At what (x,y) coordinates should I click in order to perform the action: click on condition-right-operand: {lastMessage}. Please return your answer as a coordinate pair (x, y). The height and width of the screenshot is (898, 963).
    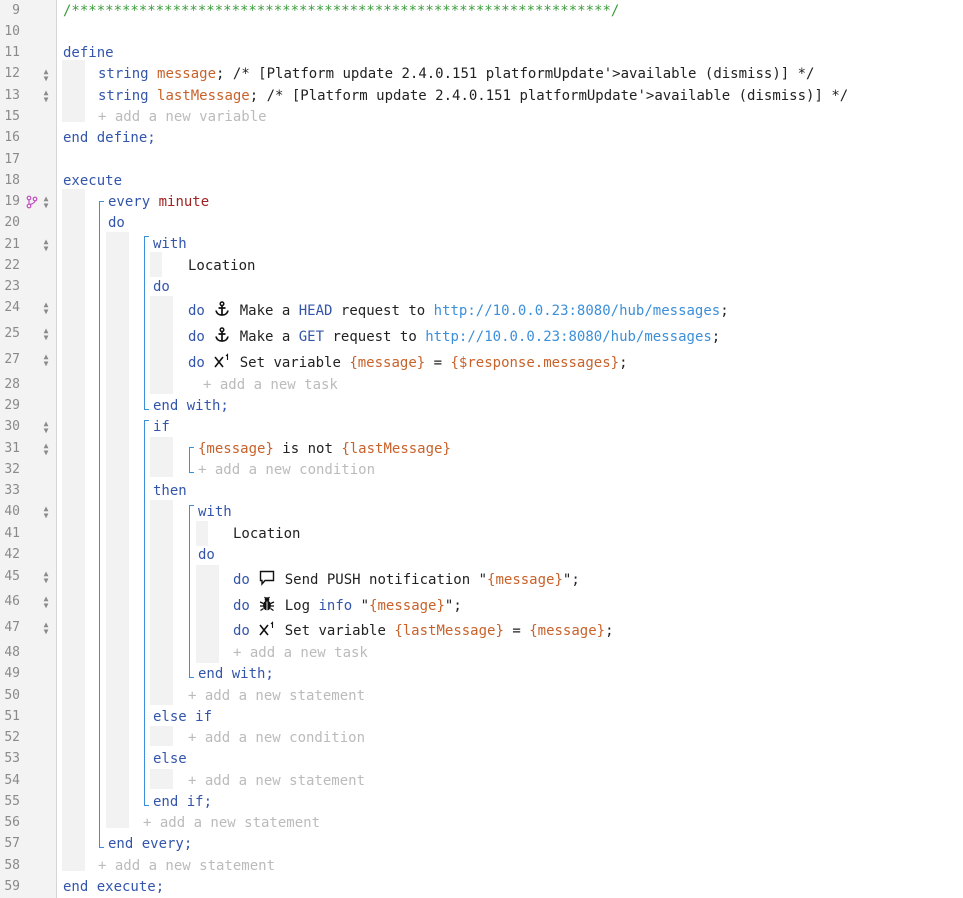
    Looking at the image, I should click on (396, 449).